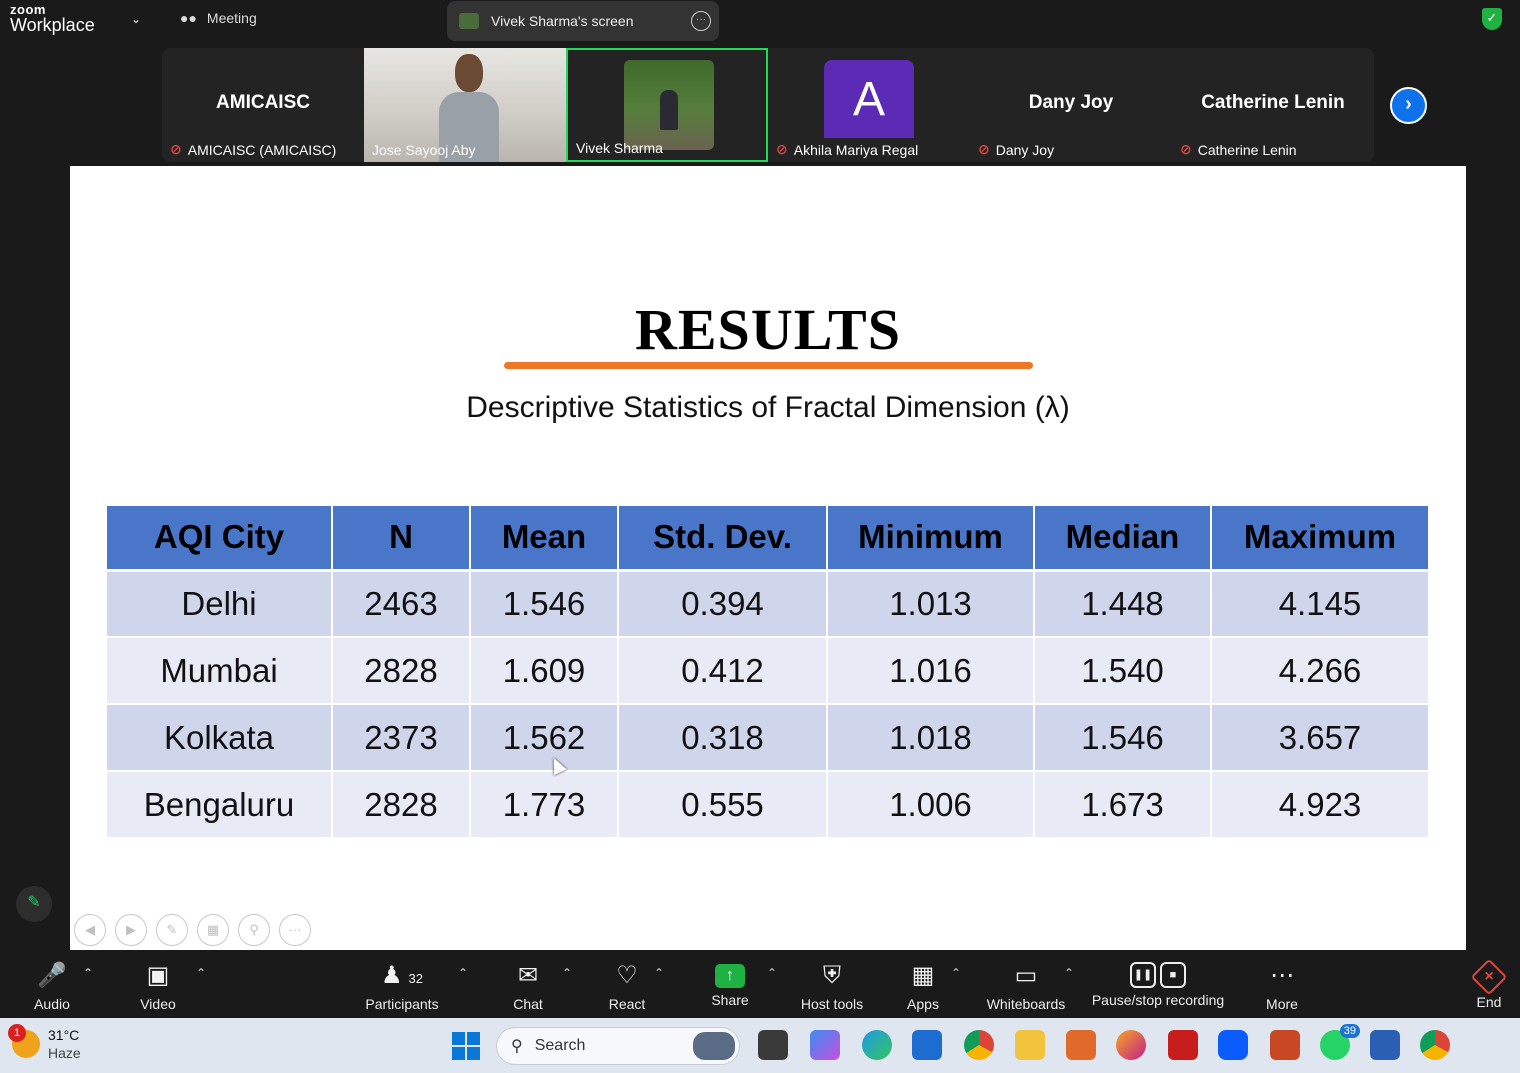 Image resolution: width=1520 pixels, height=1073 pixels. Describe the element at coordinates (979, 1045) in the screenshot. I see `chrome-icon` at that location.